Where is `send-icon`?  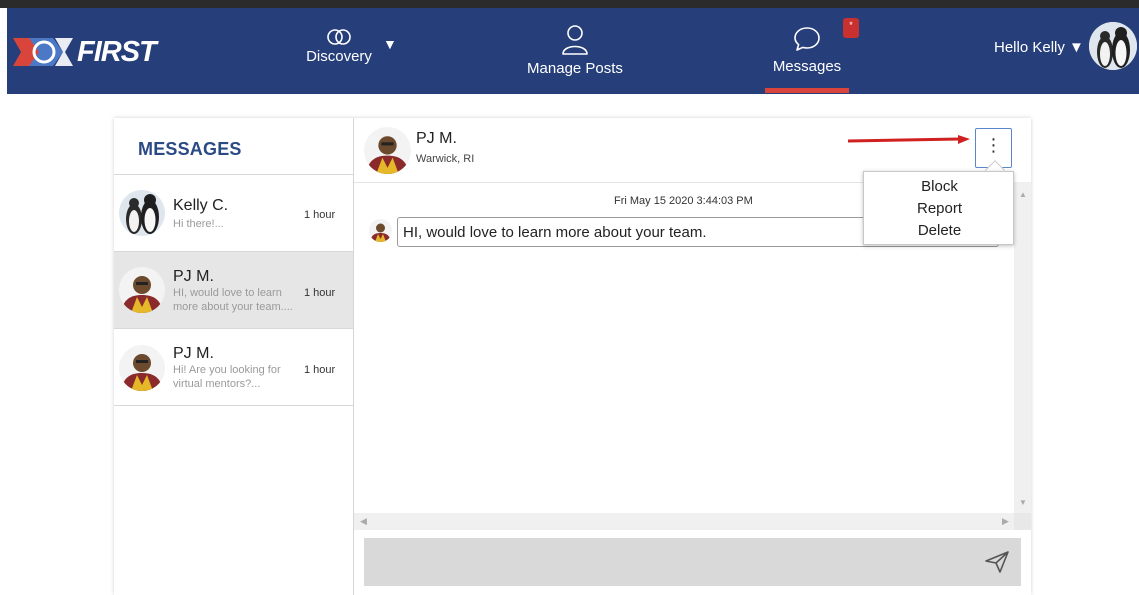
send-icon is located at coordinates (997, 562).